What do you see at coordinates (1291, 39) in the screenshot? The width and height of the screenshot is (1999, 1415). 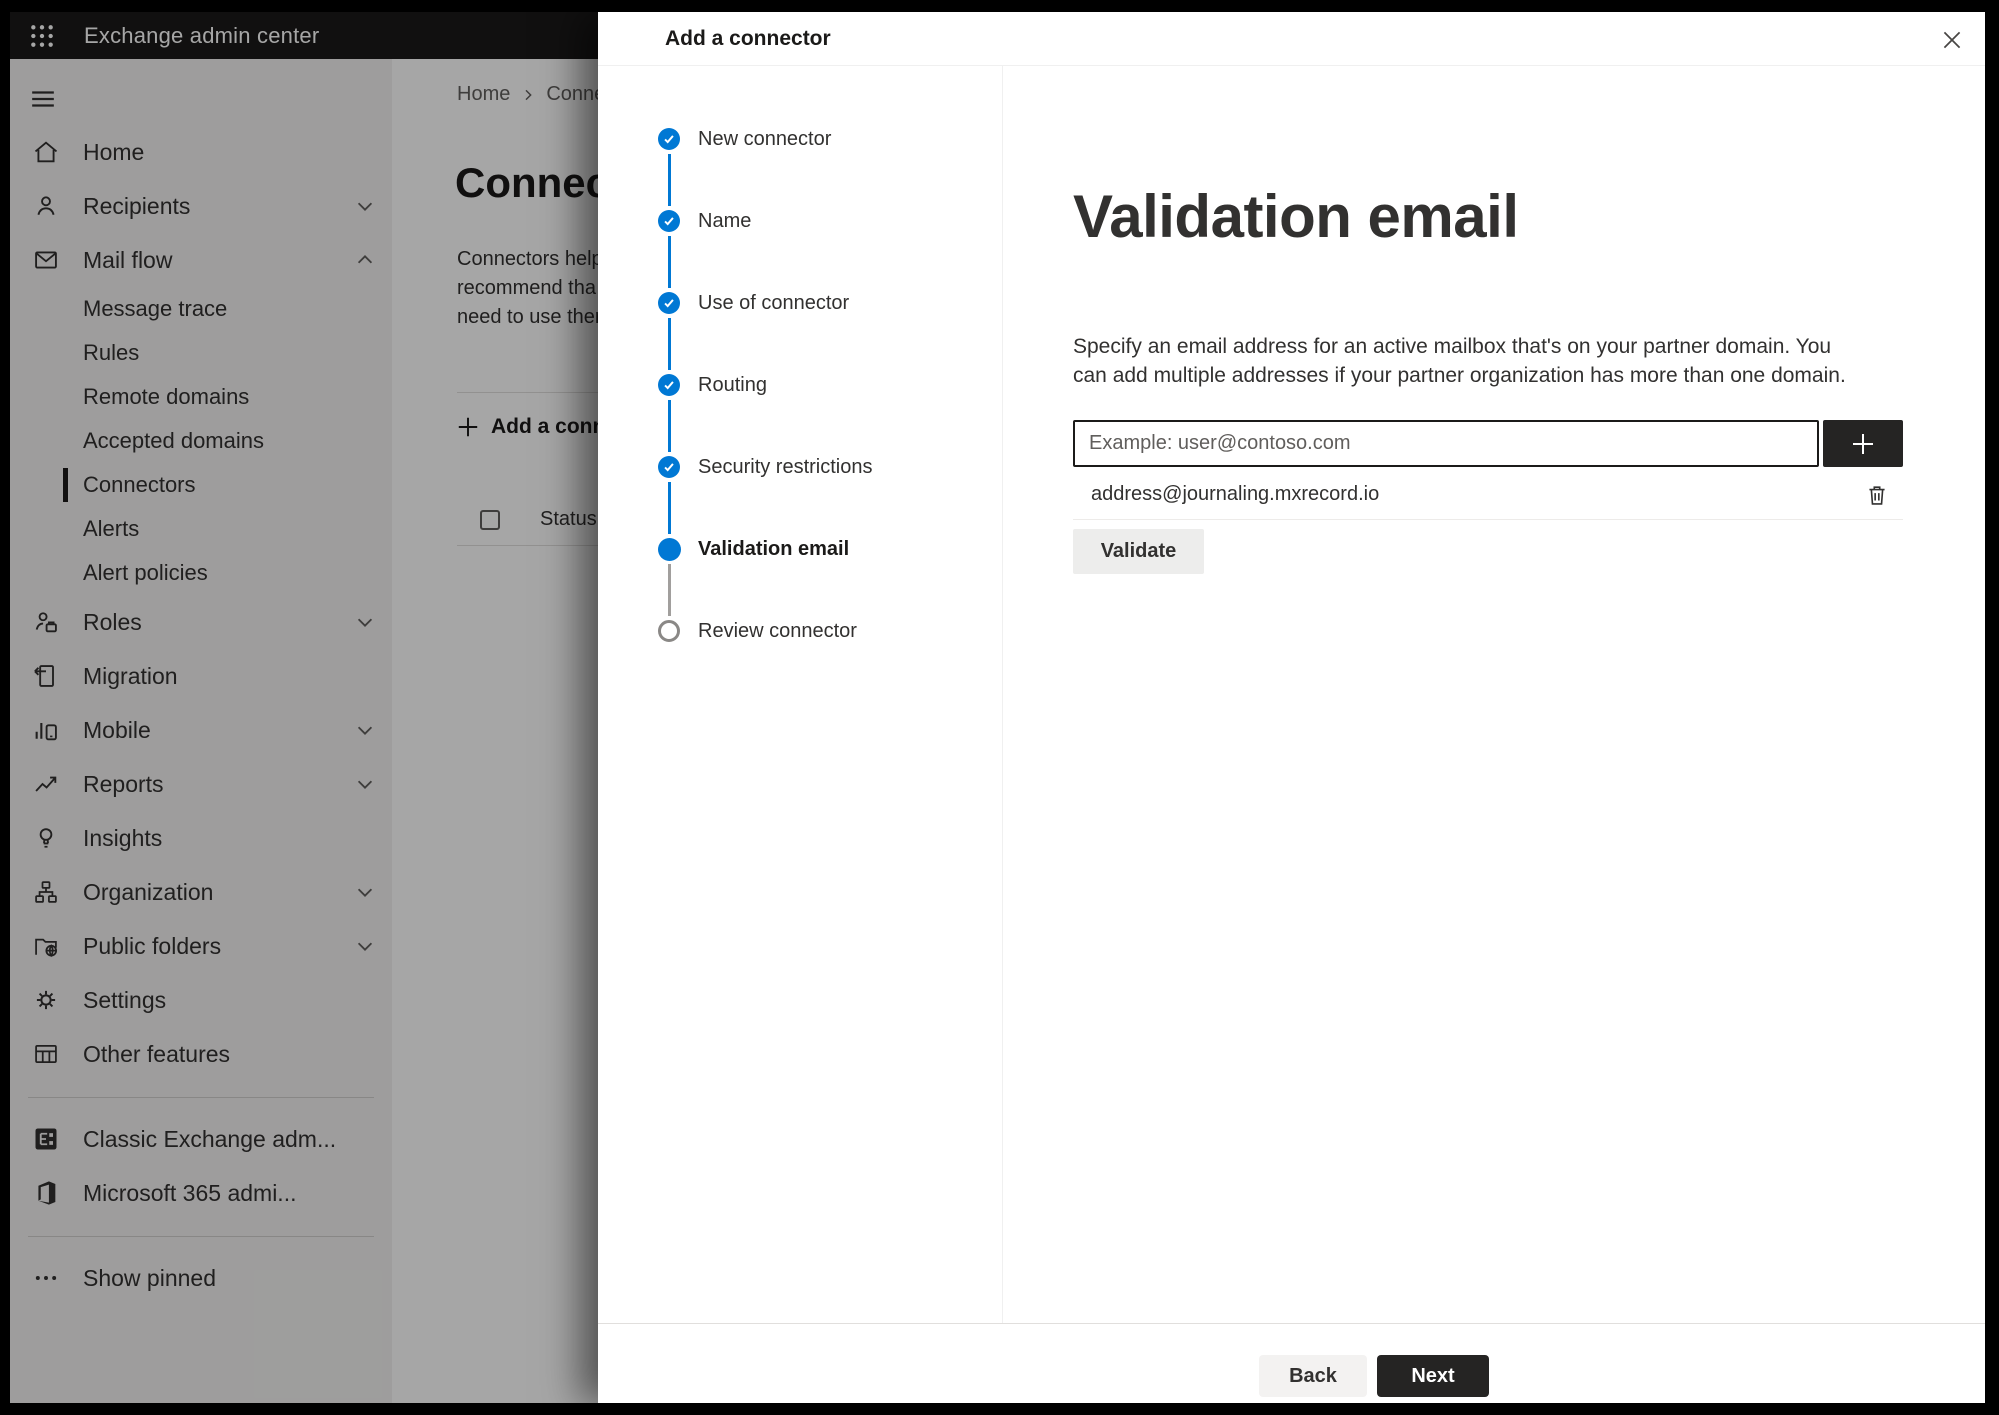 I see `panel-header: Add a connector` at bounding box center [1291, 39].